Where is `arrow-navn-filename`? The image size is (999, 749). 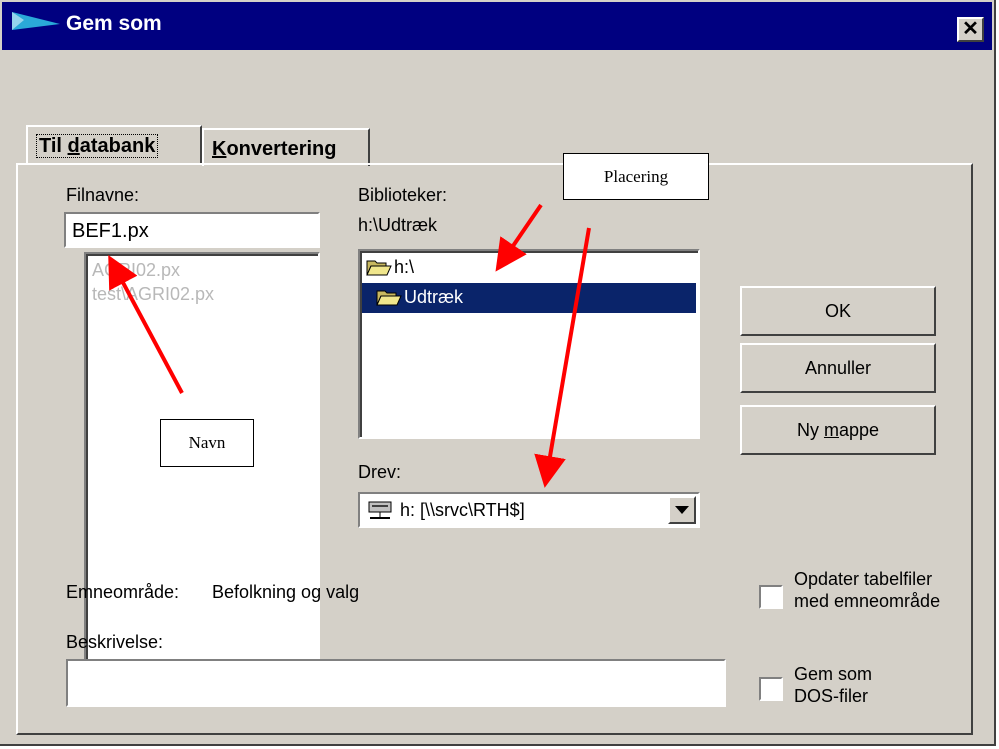 arrow-navn-filename is located at coordinates (146, 324).